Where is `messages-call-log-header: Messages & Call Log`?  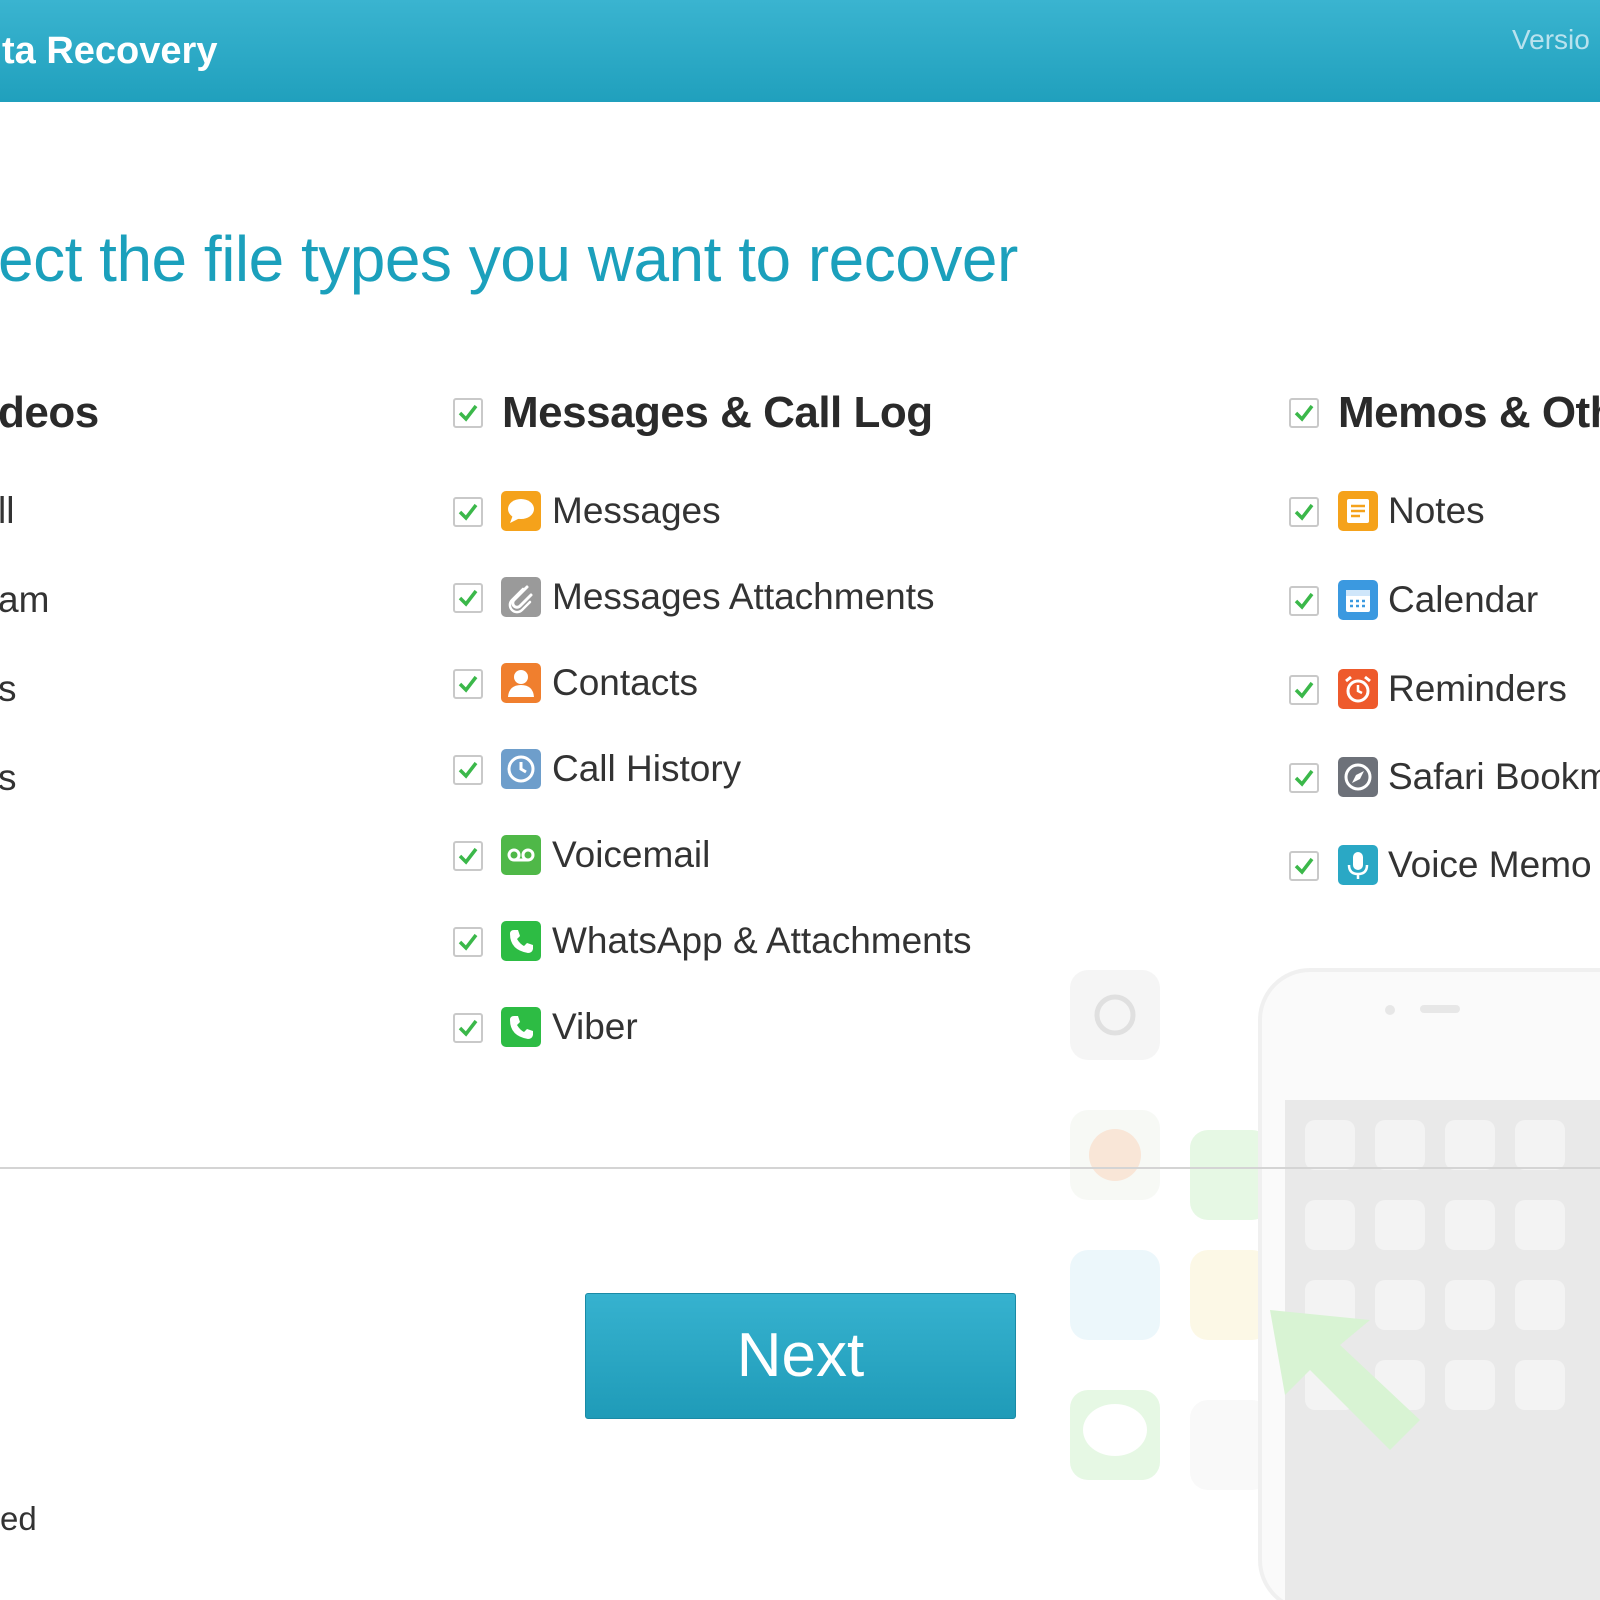 messages-call-log-header: Messages & Call Log is located at coordinates (717, 412).